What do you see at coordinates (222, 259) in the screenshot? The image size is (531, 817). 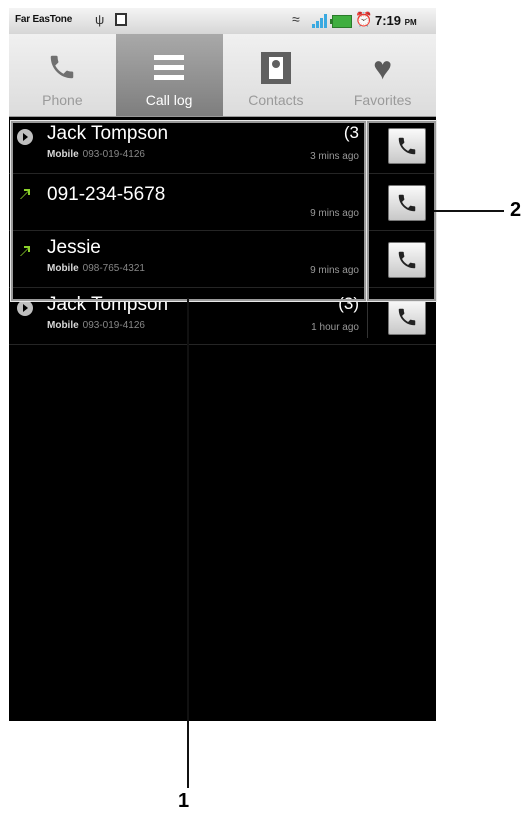 I see `call-log-item: Jessie Mobile 098-765-4321 9 mins ago` at bounding box center [222, 259].